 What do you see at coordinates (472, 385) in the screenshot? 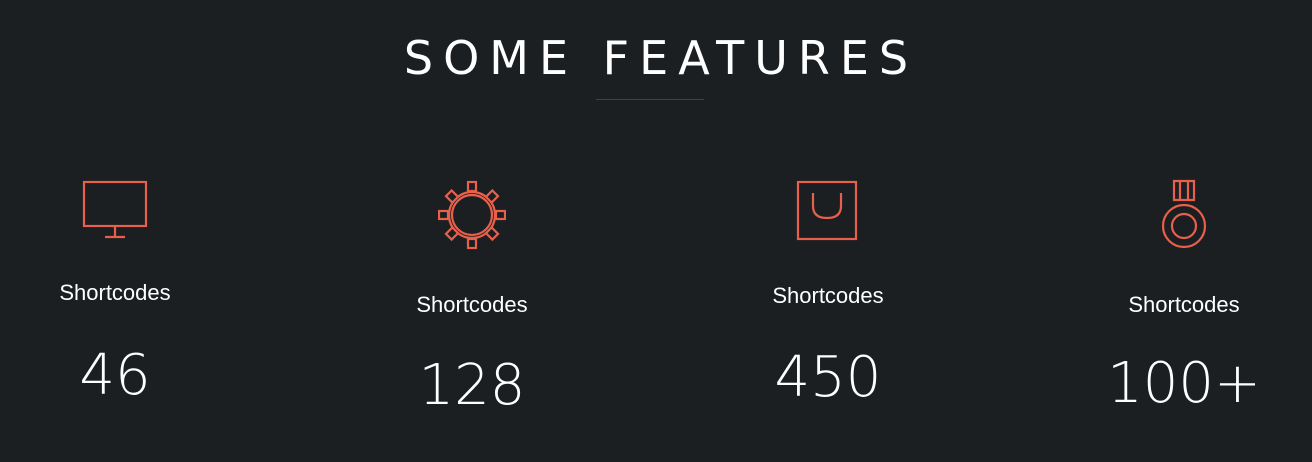
I see `feature-count: 128` at bounding box center [472, 385].